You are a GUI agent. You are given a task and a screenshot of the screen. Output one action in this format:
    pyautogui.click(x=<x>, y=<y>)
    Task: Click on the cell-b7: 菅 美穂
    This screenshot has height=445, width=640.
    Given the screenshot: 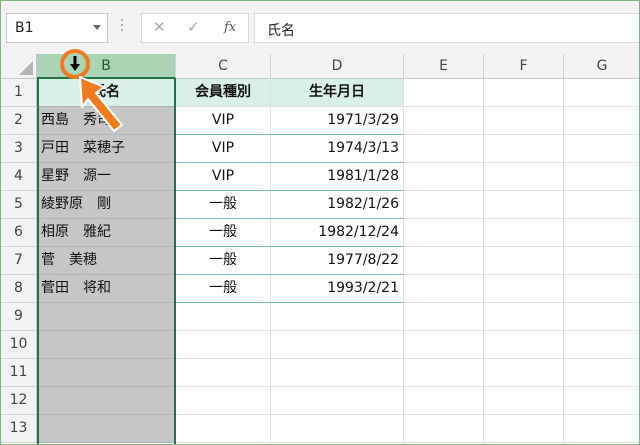 What is the action you would take?
    pyautogui.click(x=106, y=261)
    